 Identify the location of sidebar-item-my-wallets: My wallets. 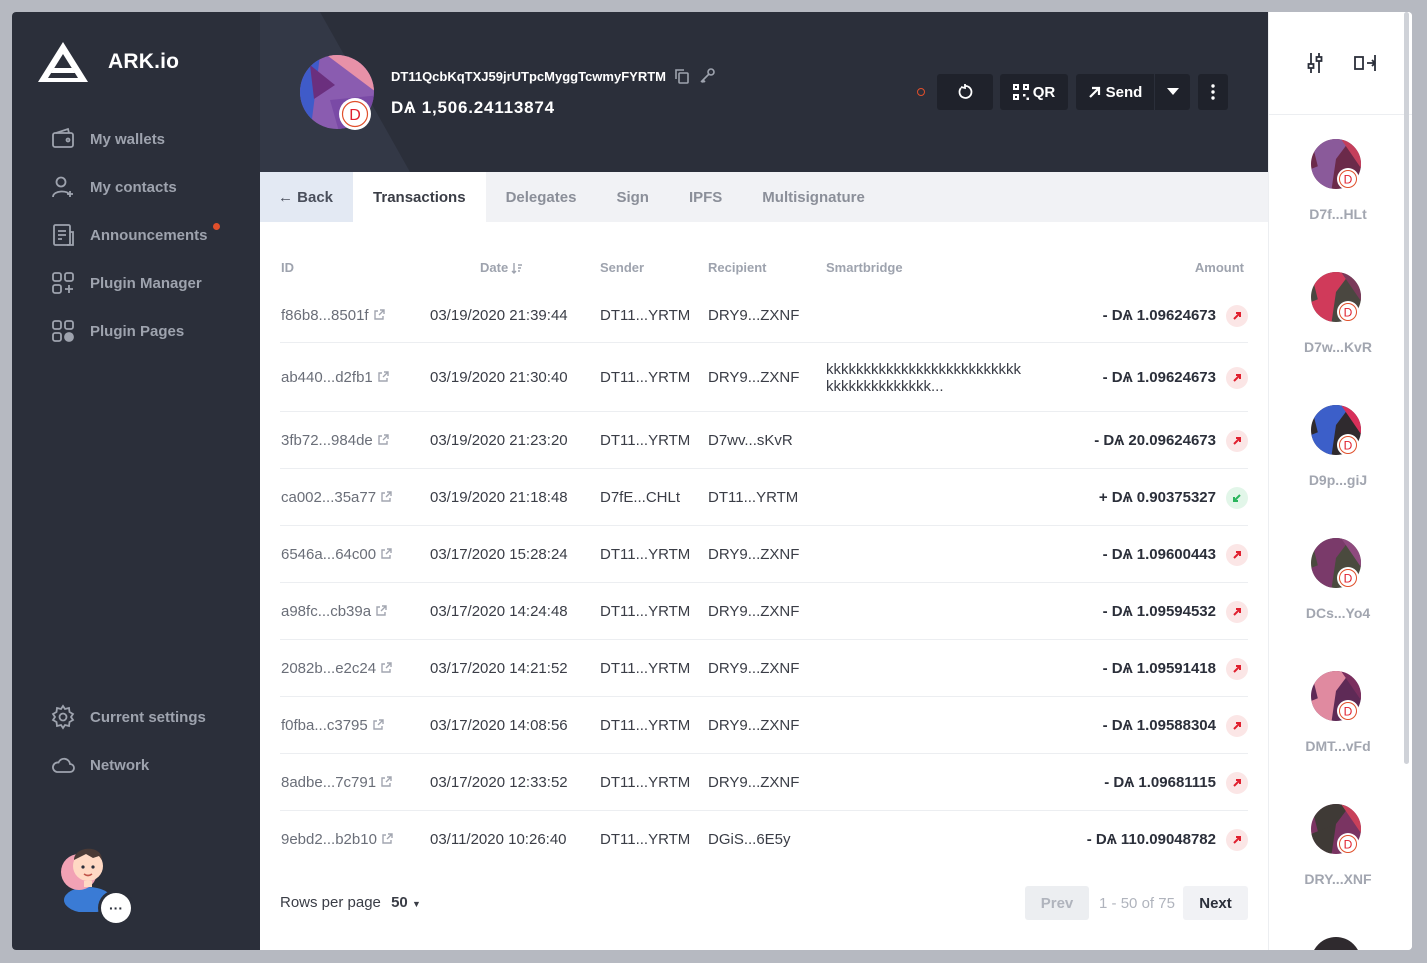
(107, 139).